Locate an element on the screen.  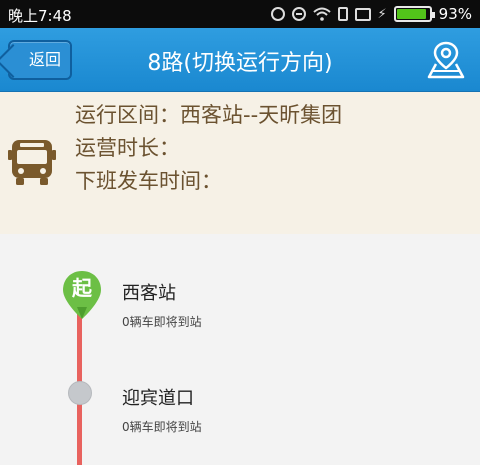
alarm-icon is located at coordinates (277, 14).